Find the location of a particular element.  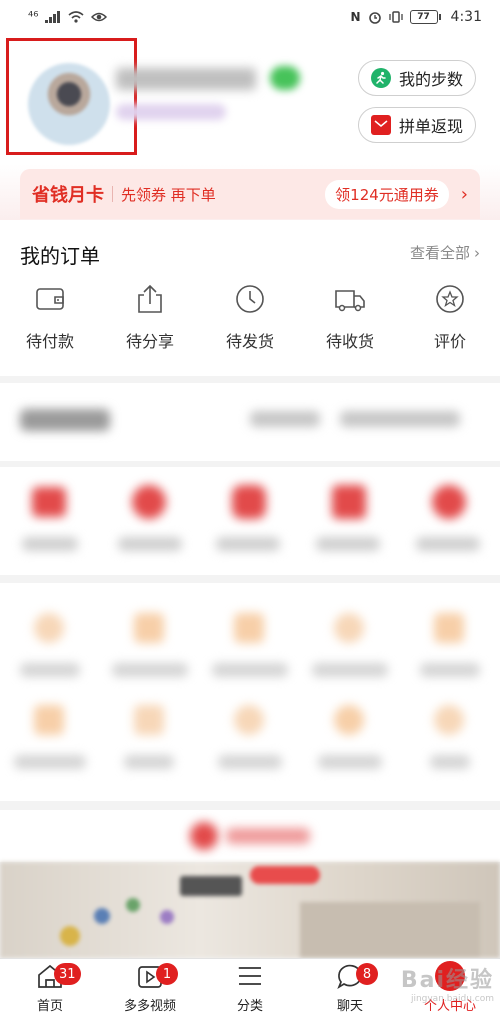

baidu-jingyan-watermark: Bai经验 jingyan.baidu.com is located at coordinates (446, 986).